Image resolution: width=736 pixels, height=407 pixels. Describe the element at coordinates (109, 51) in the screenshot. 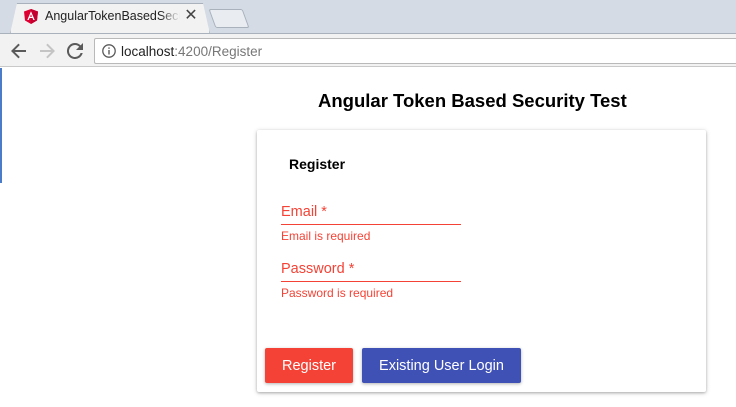

I see `info-icon` at that location.